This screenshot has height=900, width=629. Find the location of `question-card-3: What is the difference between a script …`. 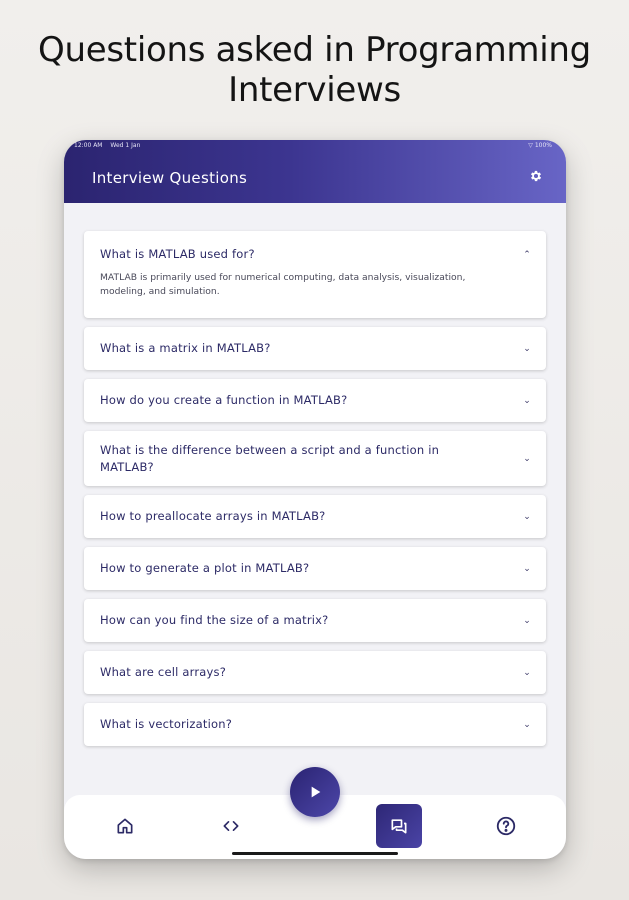

question-card-3: What is the difference between a script … is located at coordinates (315, 458).